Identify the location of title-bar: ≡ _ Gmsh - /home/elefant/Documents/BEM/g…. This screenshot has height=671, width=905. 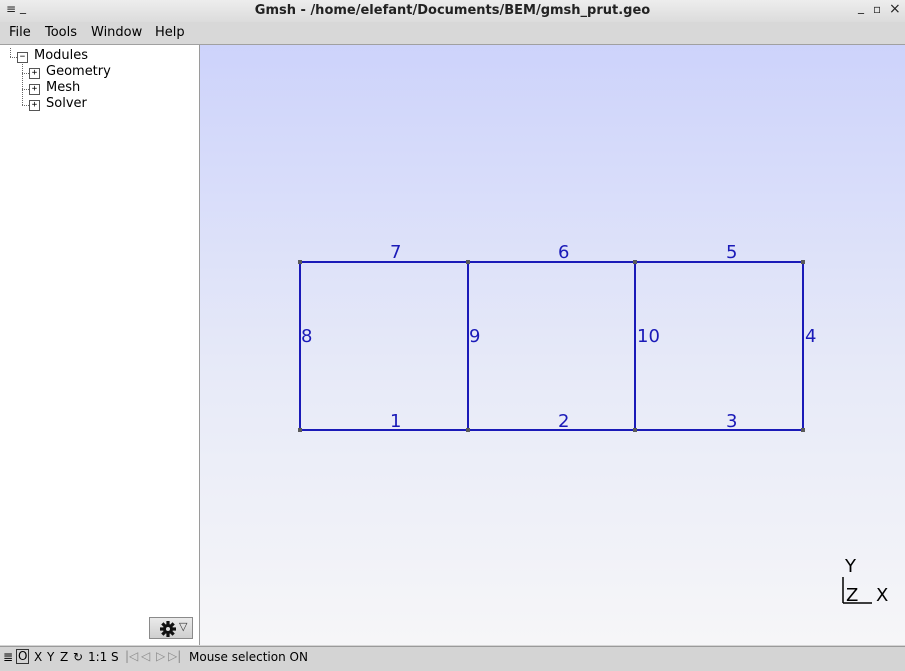
(452, 11).